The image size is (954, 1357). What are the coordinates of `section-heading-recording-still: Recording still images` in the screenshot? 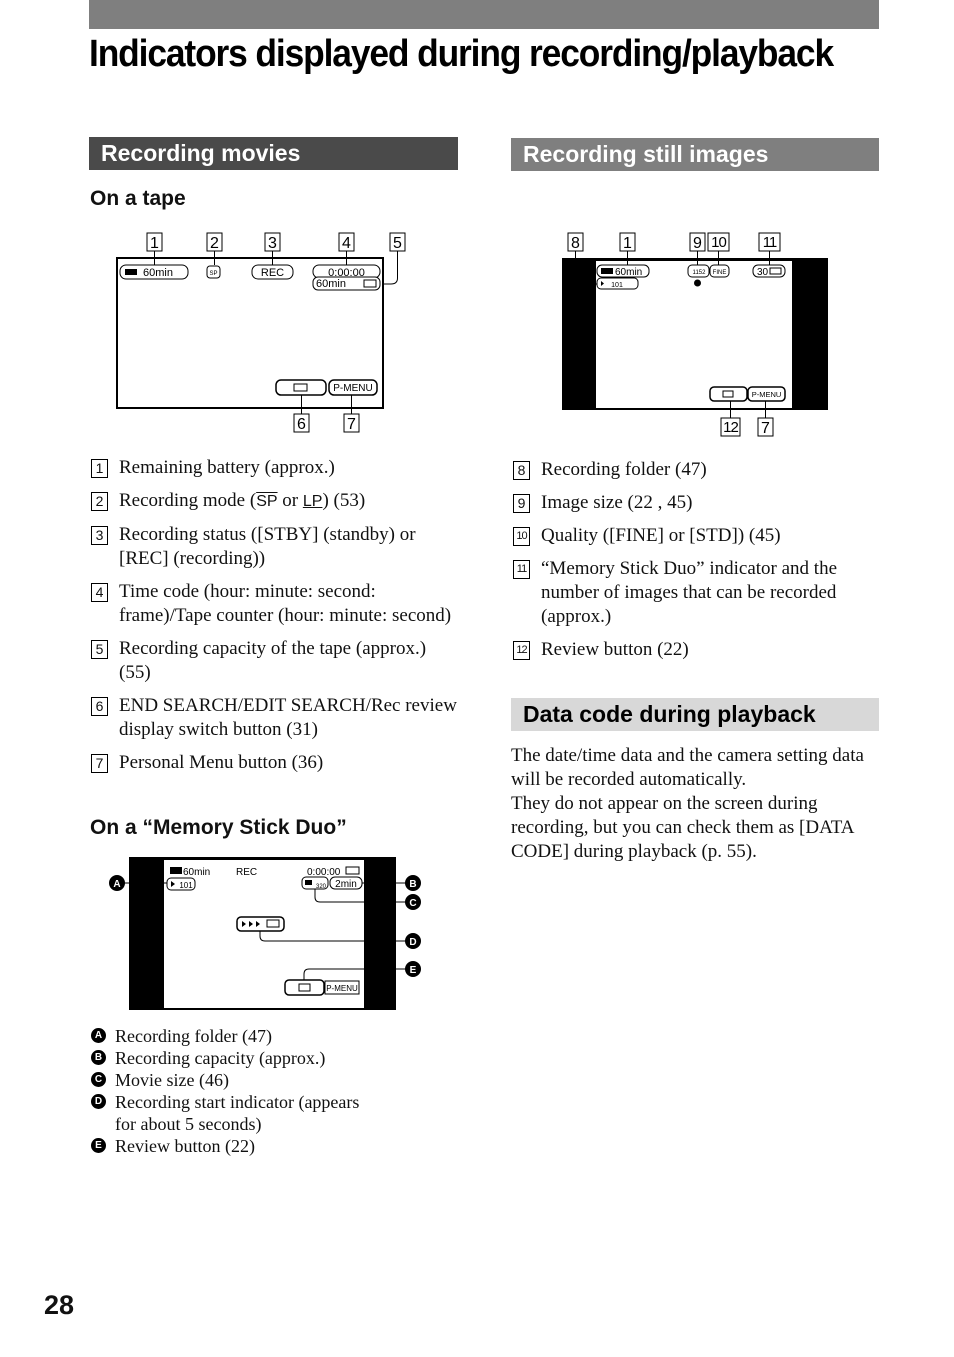 It's located at (695, 154).